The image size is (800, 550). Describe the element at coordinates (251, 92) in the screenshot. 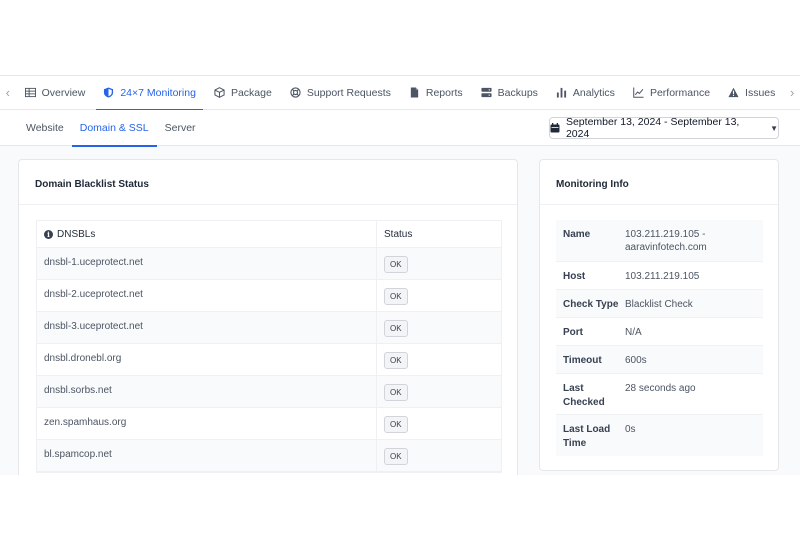

I see `tab-label: Package` at that location.